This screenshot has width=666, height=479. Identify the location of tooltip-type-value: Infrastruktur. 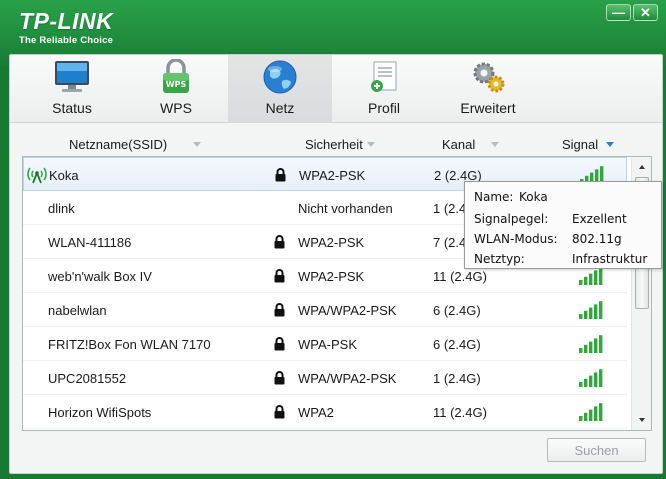
(610, 259).